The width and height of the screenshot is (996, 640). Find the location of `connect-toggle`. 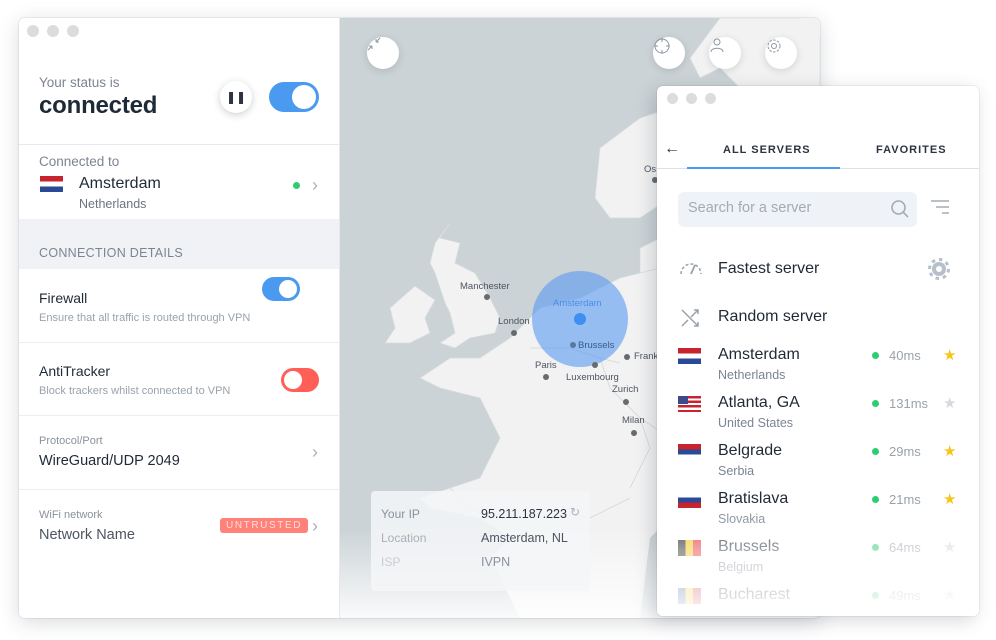

connect-toggle is located at coordinates (294, 97).